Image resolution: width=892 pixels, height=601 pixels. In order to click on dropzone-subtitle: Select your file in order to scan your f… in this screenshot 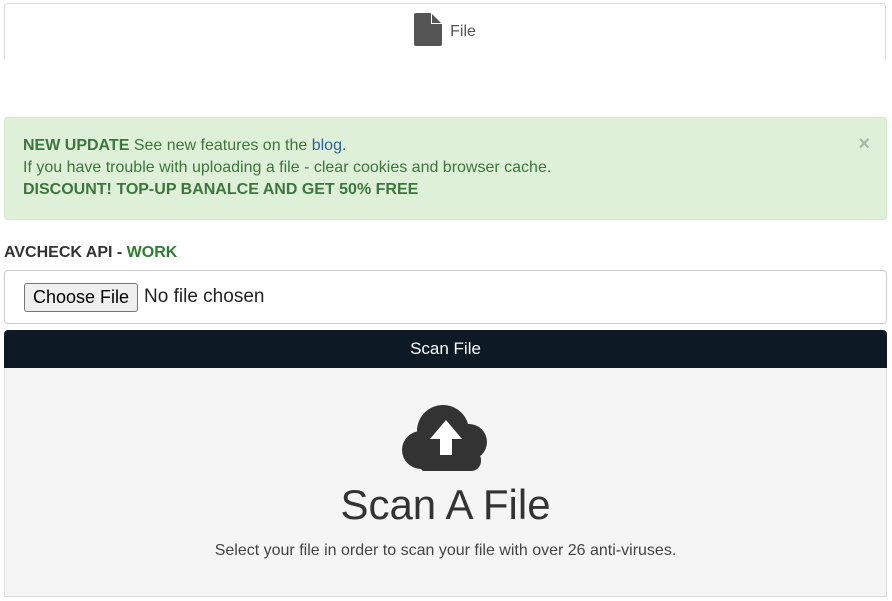, I will do `click(445, 550)`.